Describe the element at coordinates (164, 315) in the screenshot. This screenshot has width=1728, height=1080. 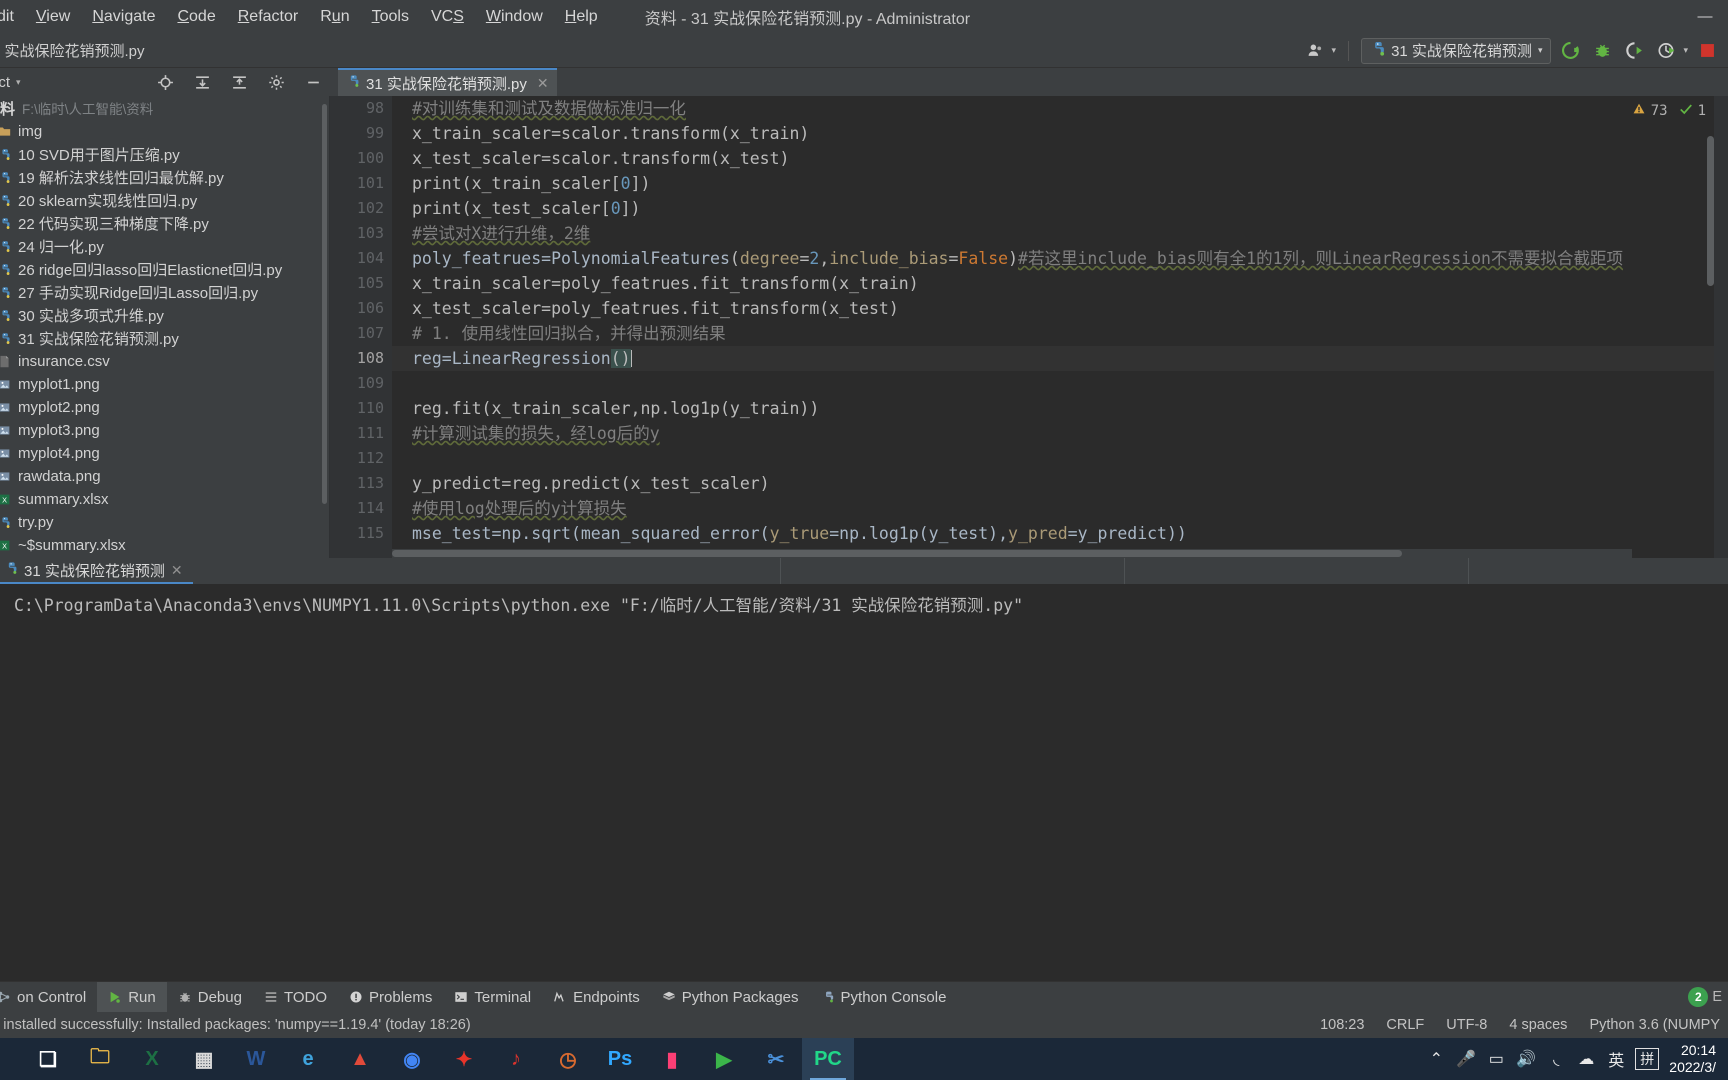
I see `project-tree-item: 30 实战多项式升维.py` at that location.